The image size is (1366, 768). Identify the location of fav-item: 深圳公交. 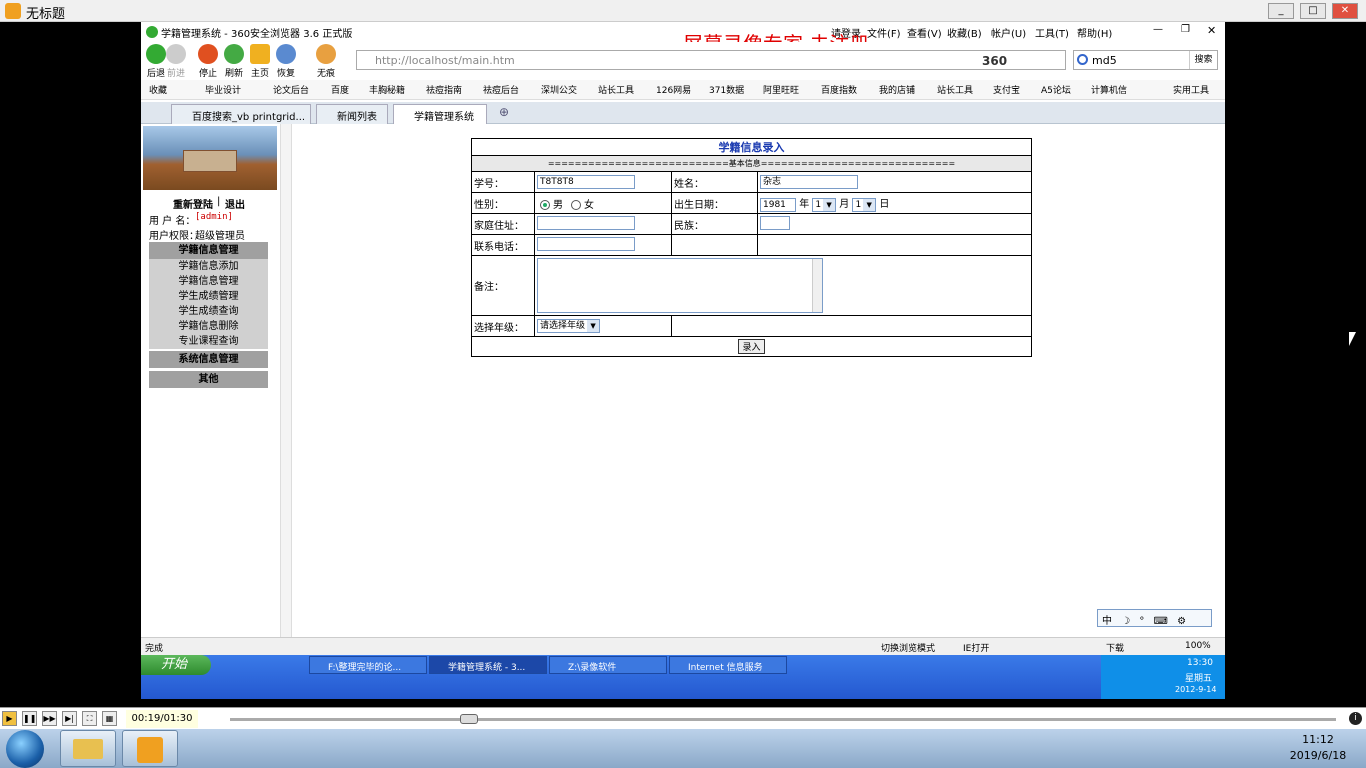
(559, 89).